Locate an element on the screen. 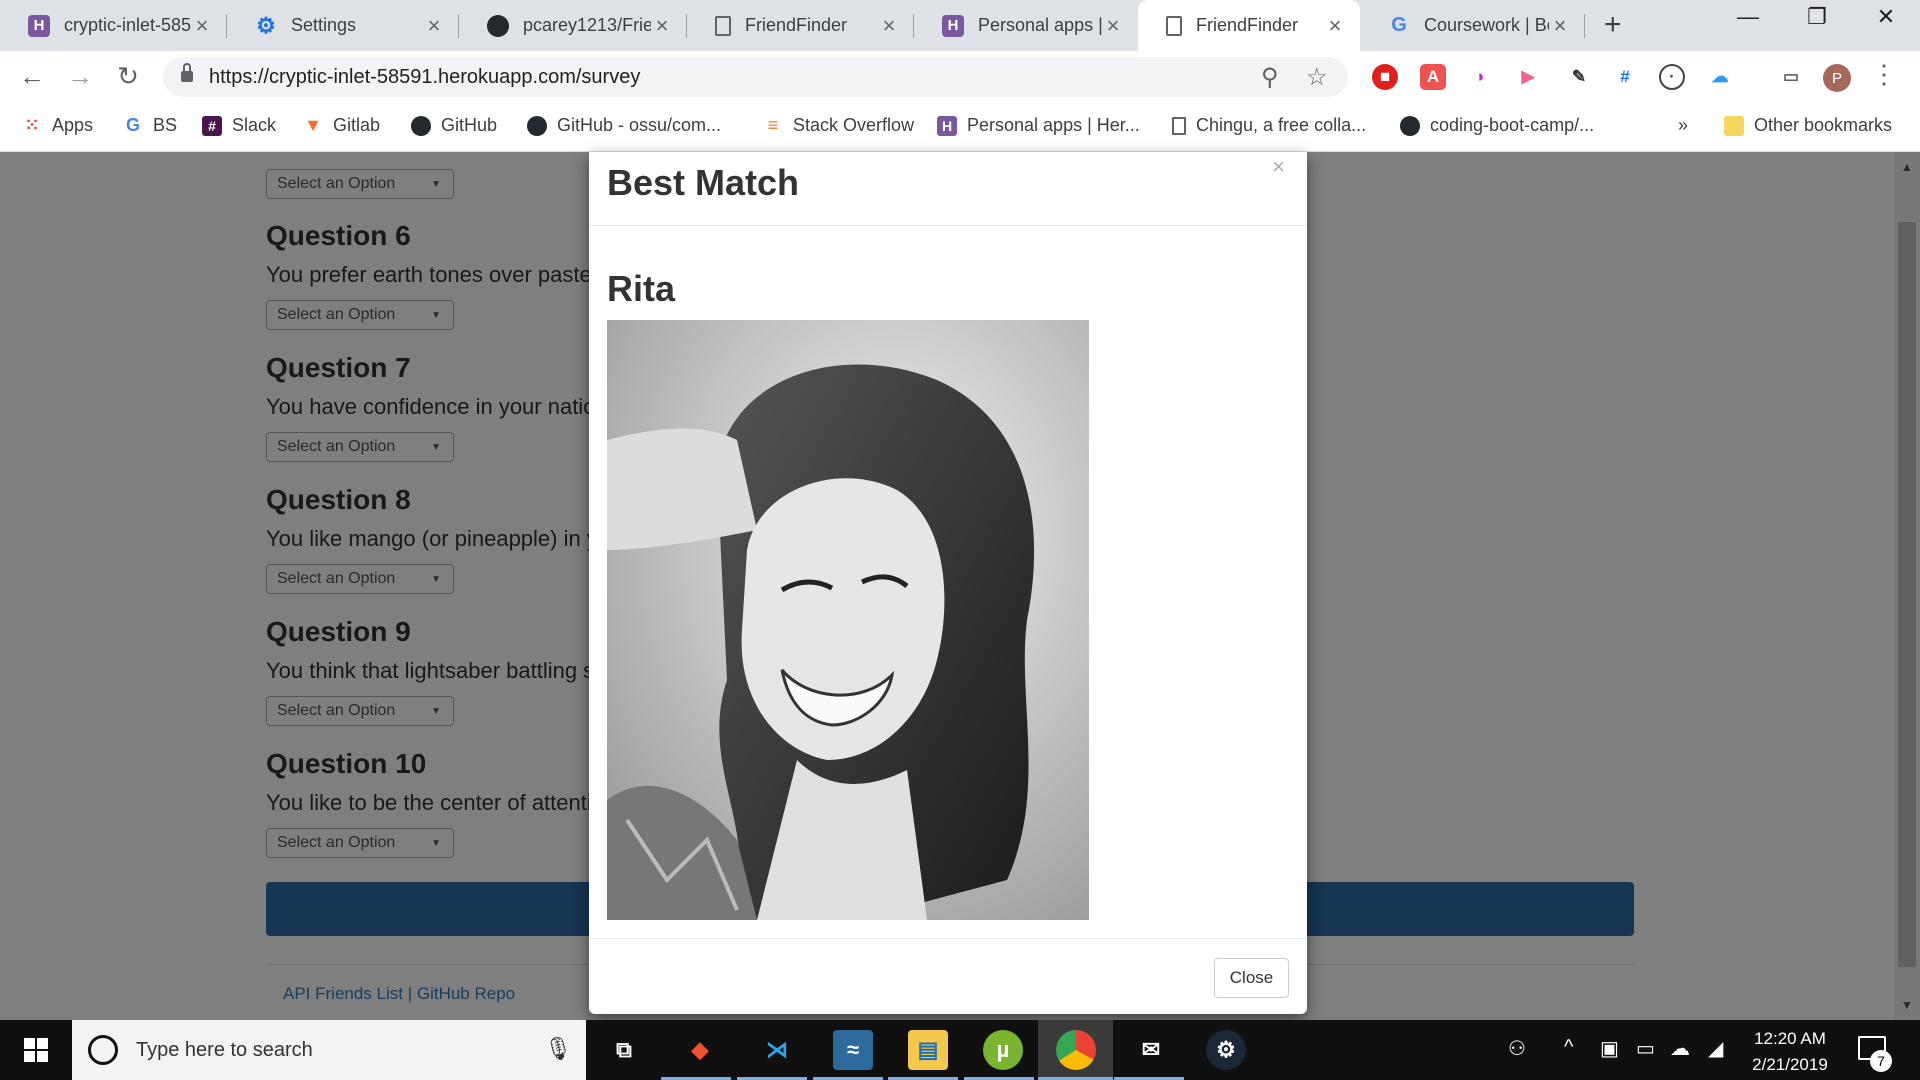  tab-friendfinder-active: FriendFinder × is located at coordinates (1249, 25).